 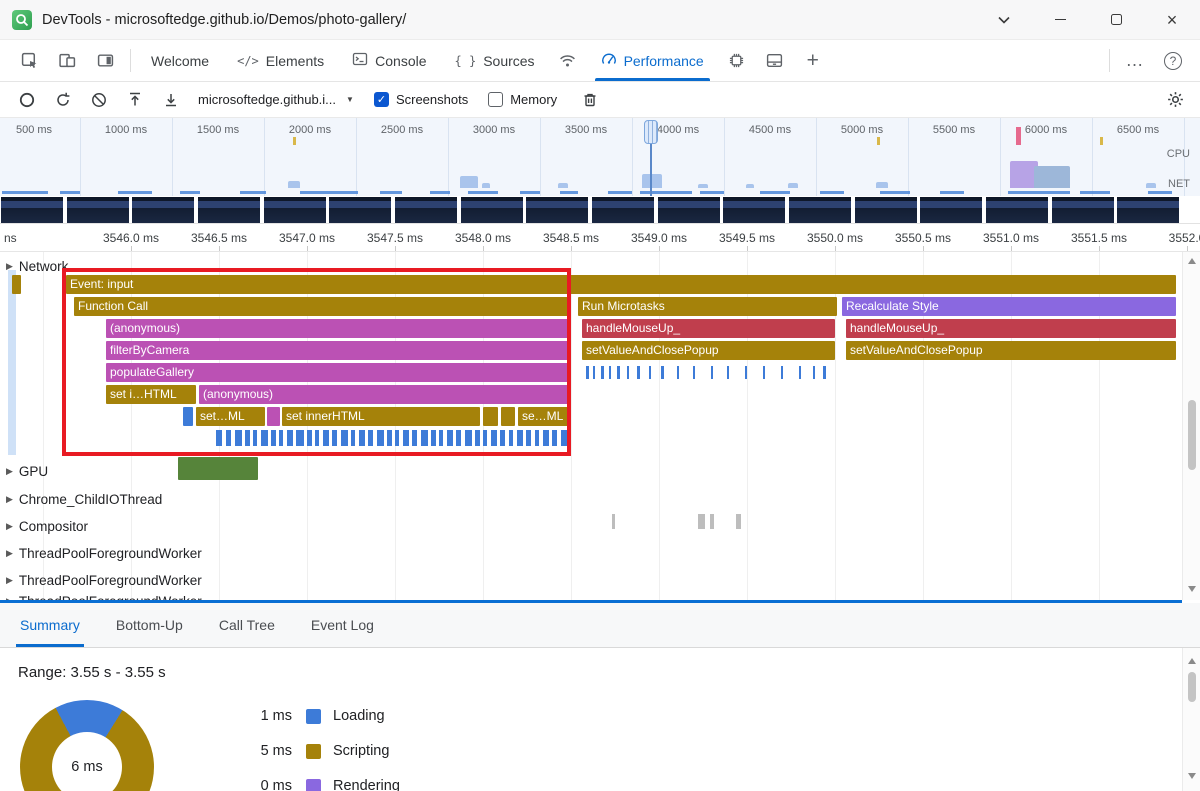 I want to click on details-tab-bottom-up: Bottom-Up, so click(x=149, y=625).